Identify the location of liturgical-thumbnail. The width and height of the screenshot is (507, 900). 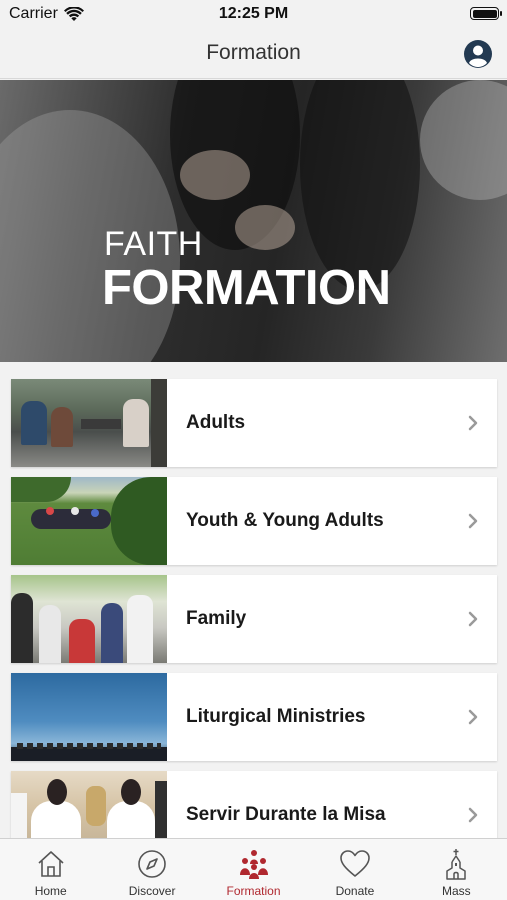
(89, 717).